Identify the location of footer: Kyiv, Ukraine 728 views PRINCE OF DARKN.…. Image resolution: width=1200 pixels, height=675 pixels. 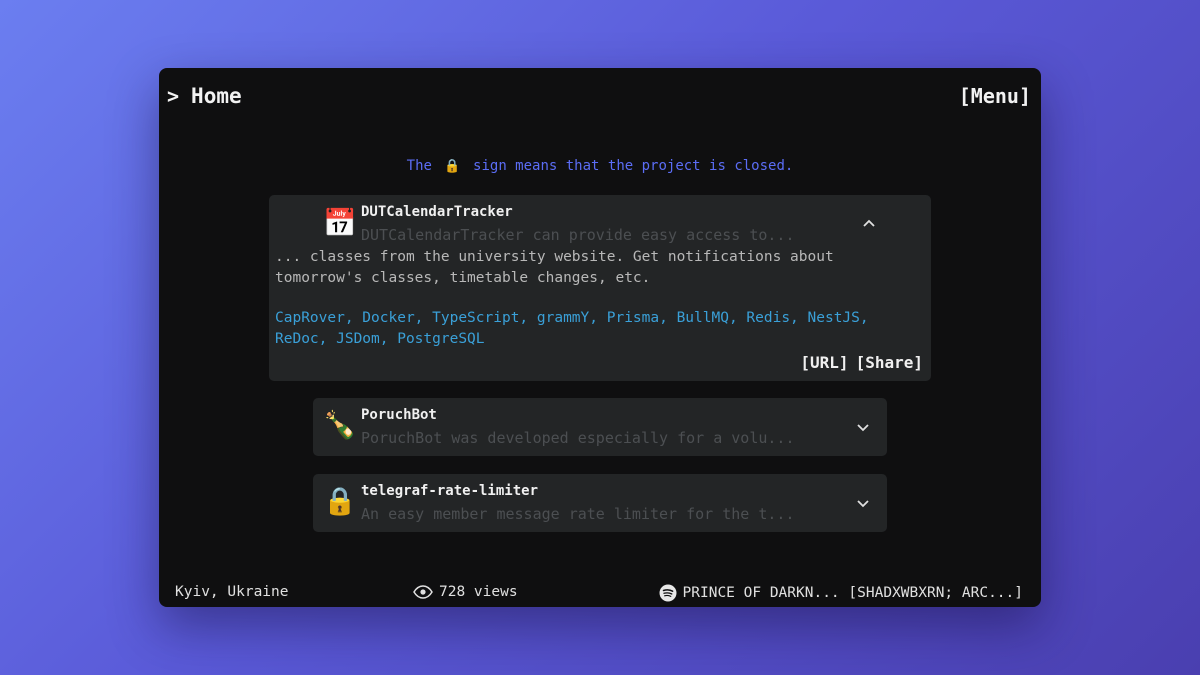
(599, 593).